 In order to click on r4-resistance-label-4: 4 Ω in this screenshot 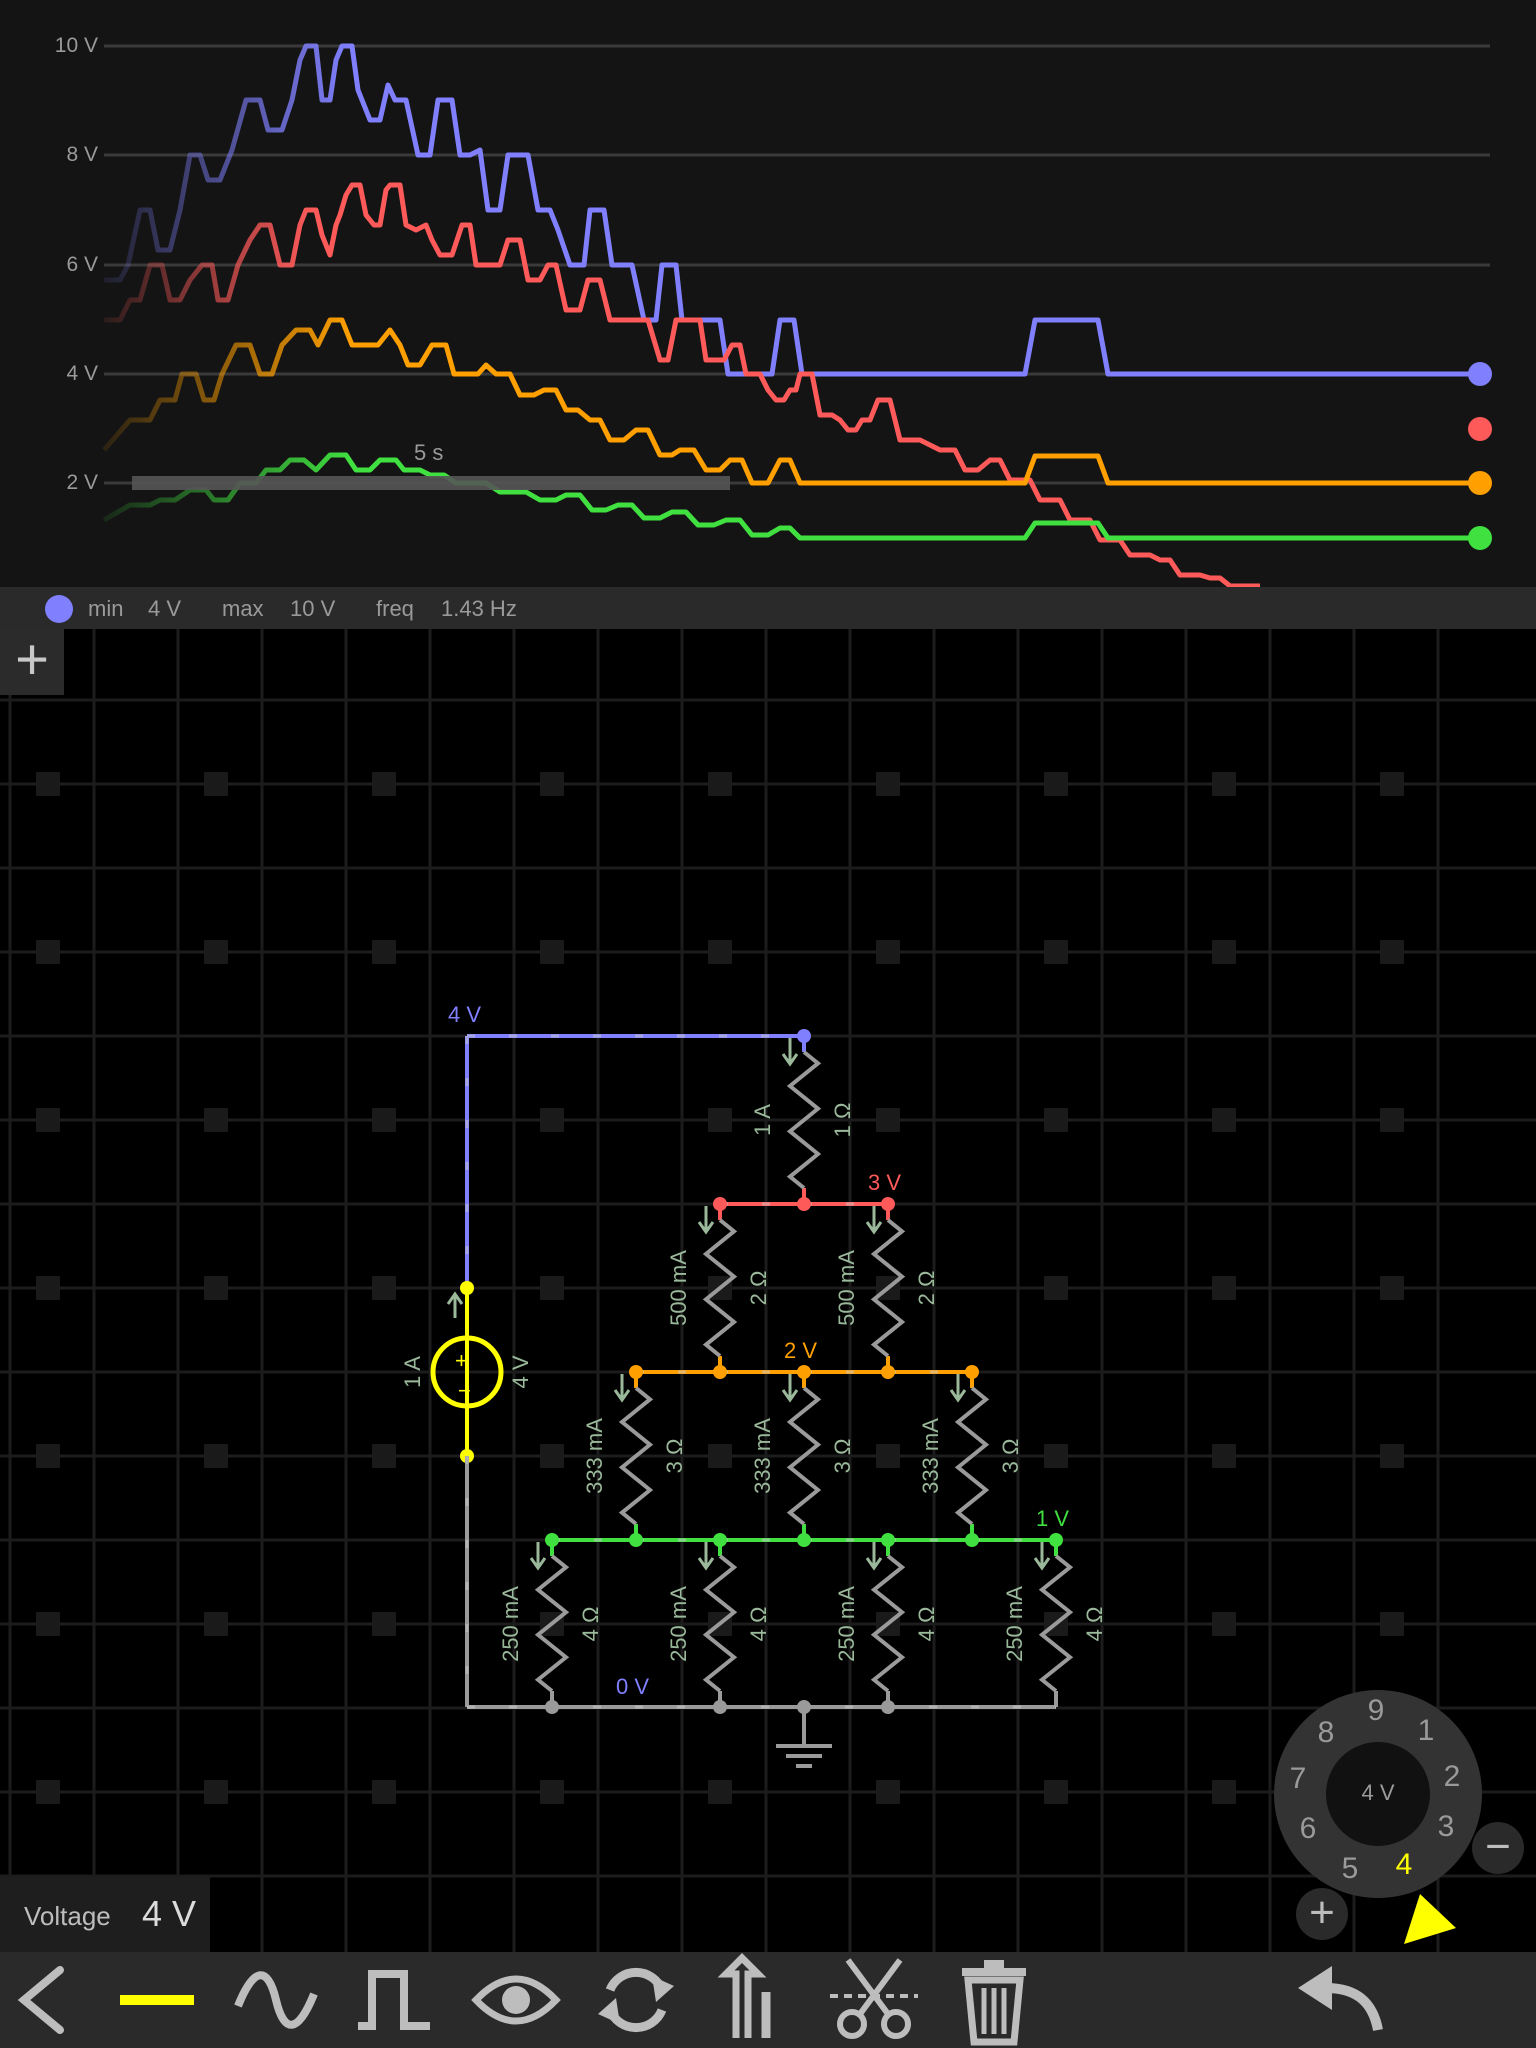, I will do `click(1094, 1624)`.